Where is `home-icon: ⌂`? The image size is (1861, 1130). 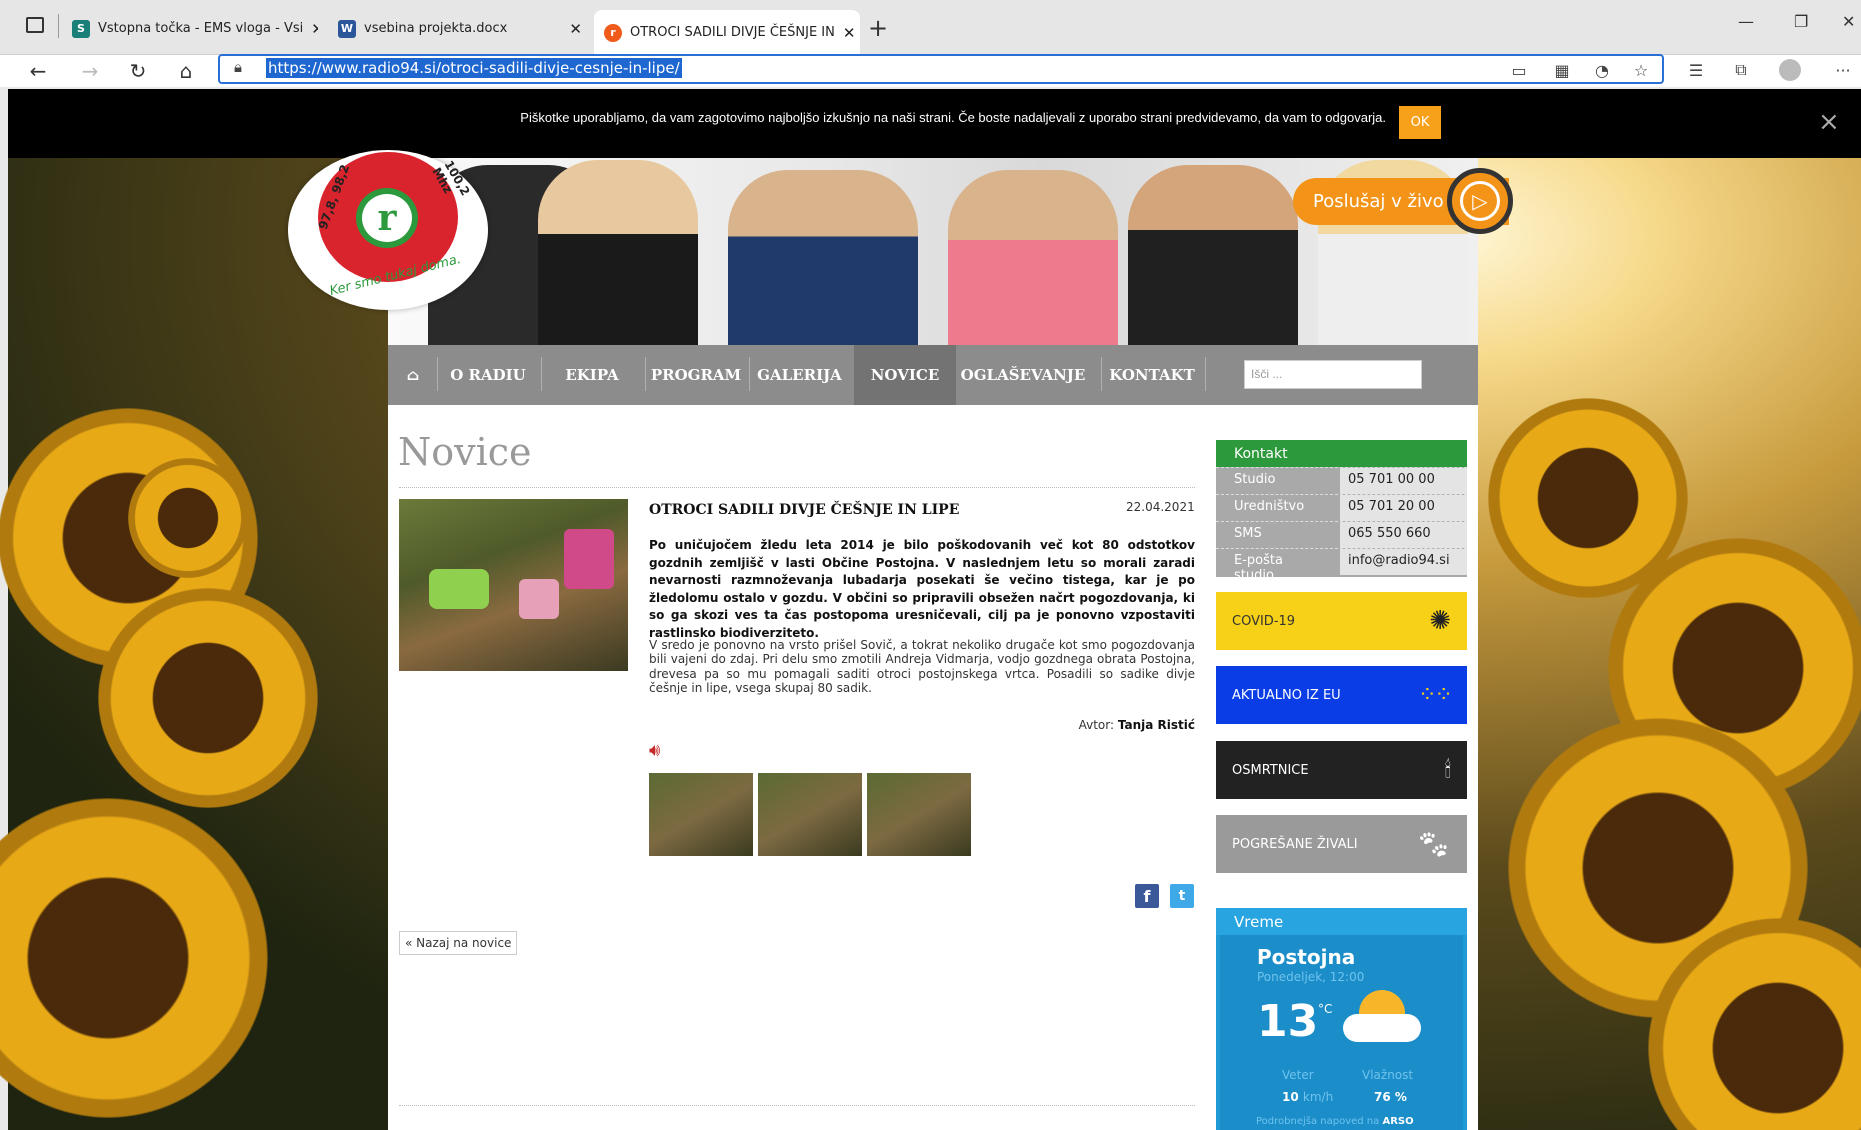 home-icon: ⌂ is located at coordinates (186, 71).